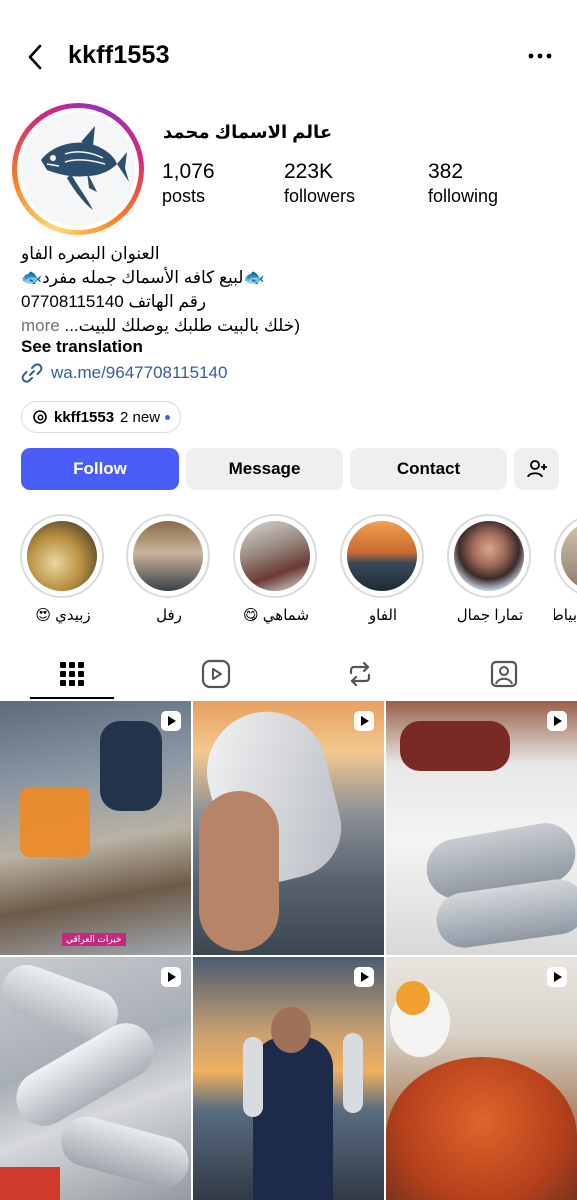  I want to click on highlight-label: زبيدي 😍, so click(63, 615).